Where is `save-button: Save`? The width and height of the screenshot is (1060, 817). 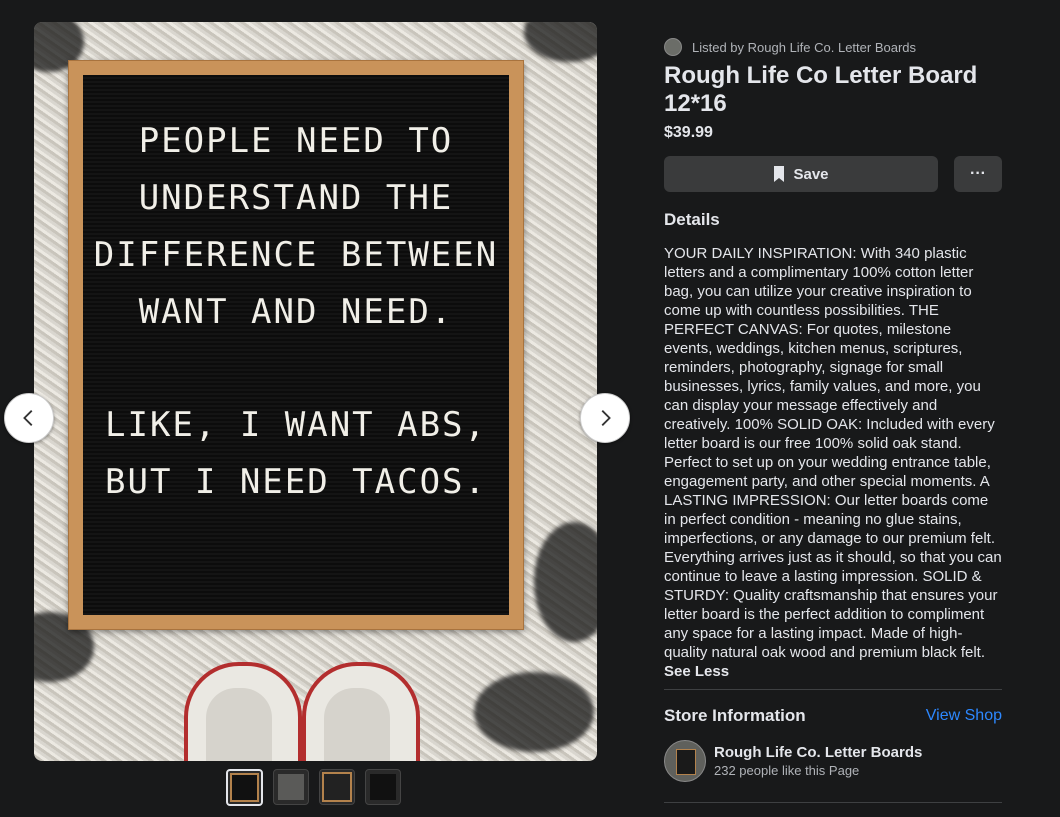
save-button: Save is located at coordinates (801, 174).